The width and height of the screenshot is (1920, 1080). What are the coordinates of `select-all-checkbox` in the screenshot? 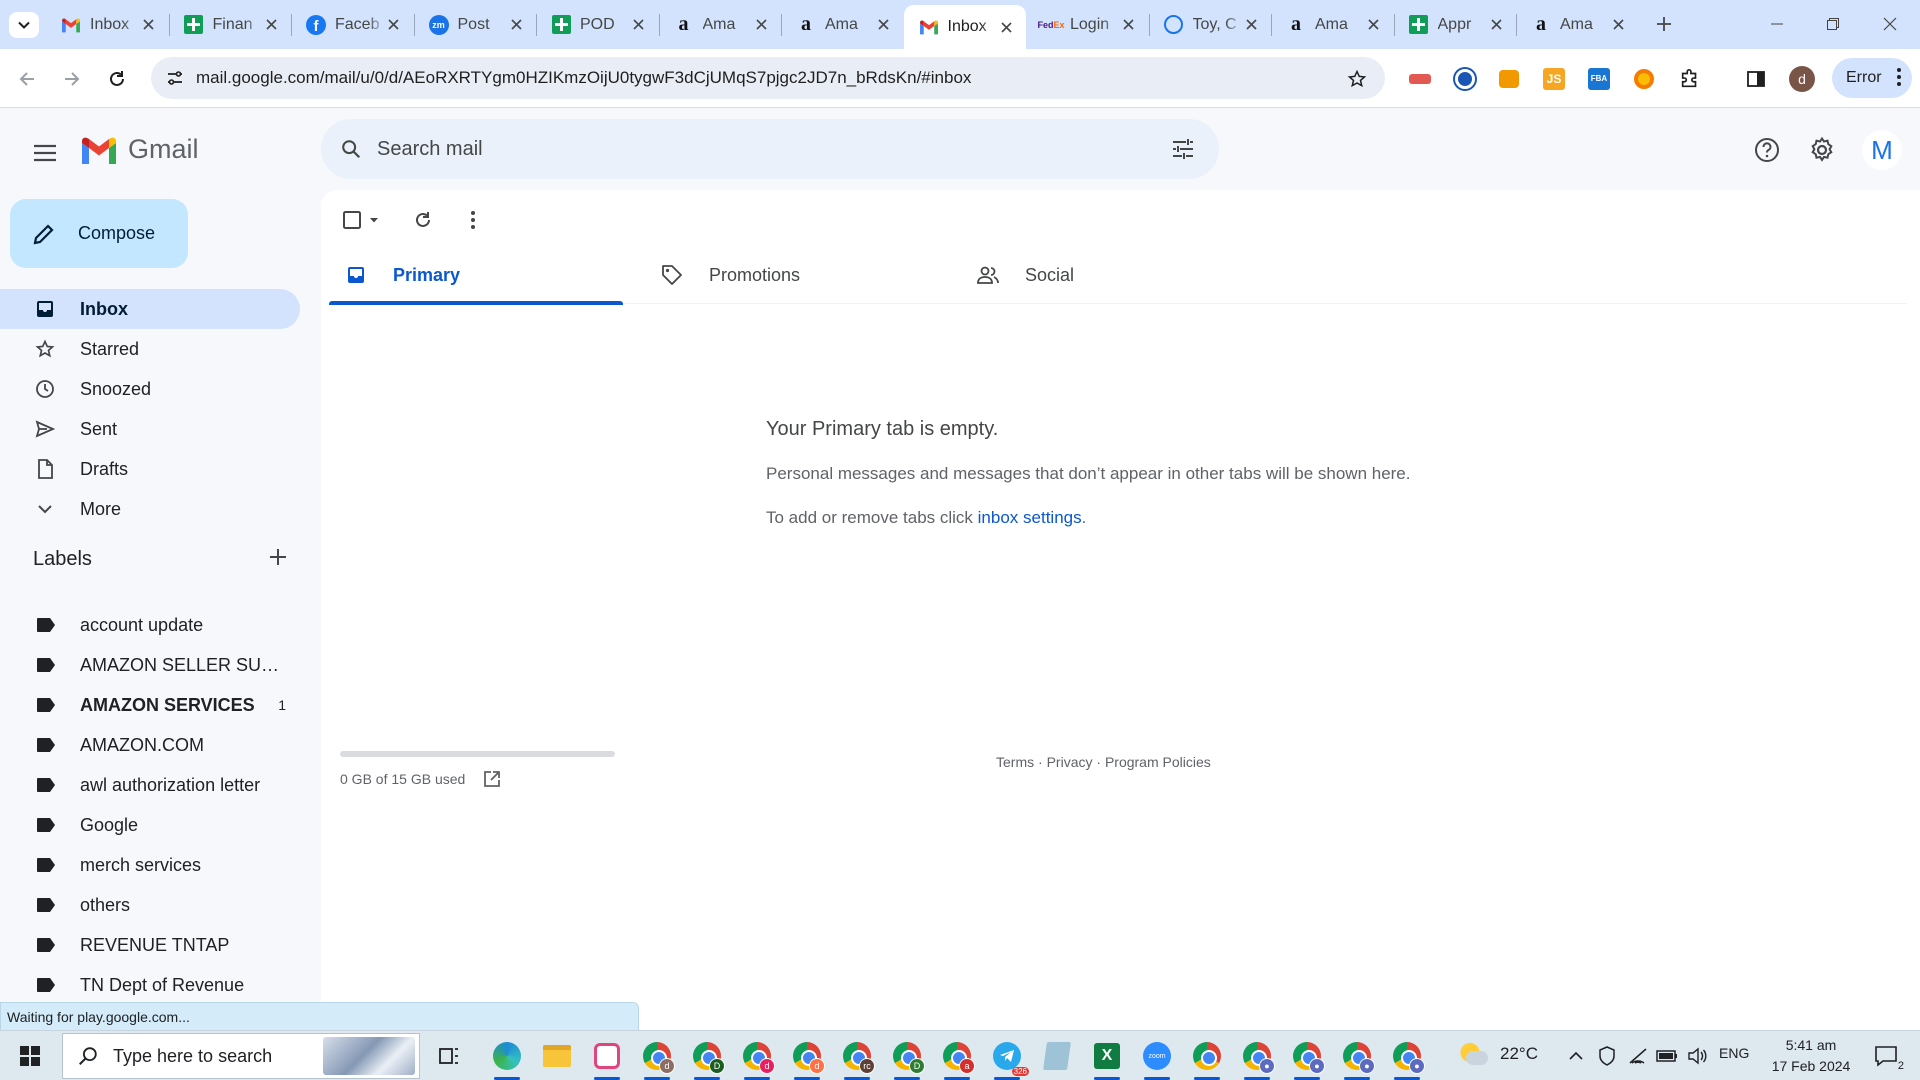 It's located at (361, 220).